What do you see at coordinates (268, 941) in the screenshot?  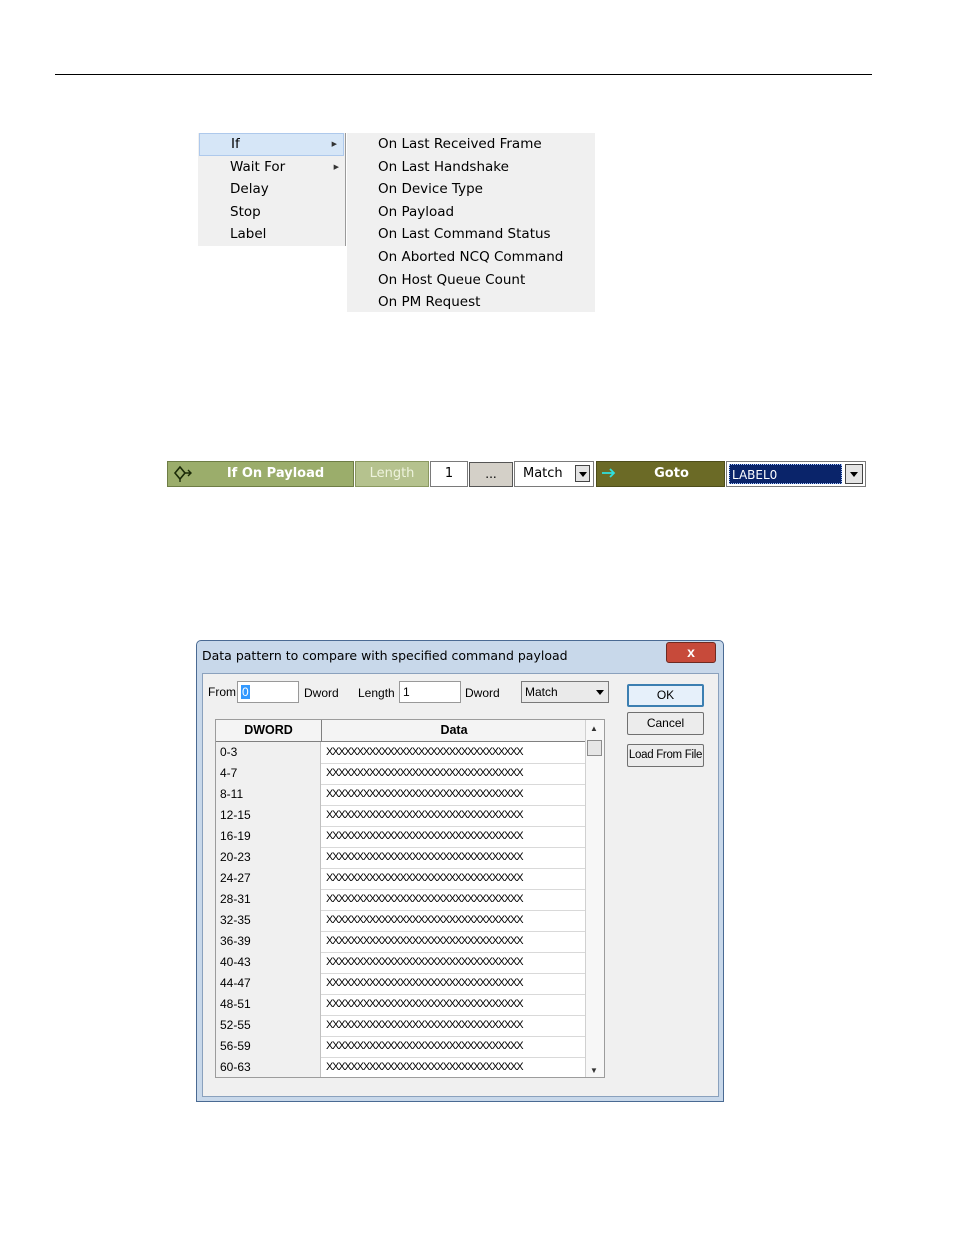 I see `dword-cell: 36-39` at bounding box center [268, 941].